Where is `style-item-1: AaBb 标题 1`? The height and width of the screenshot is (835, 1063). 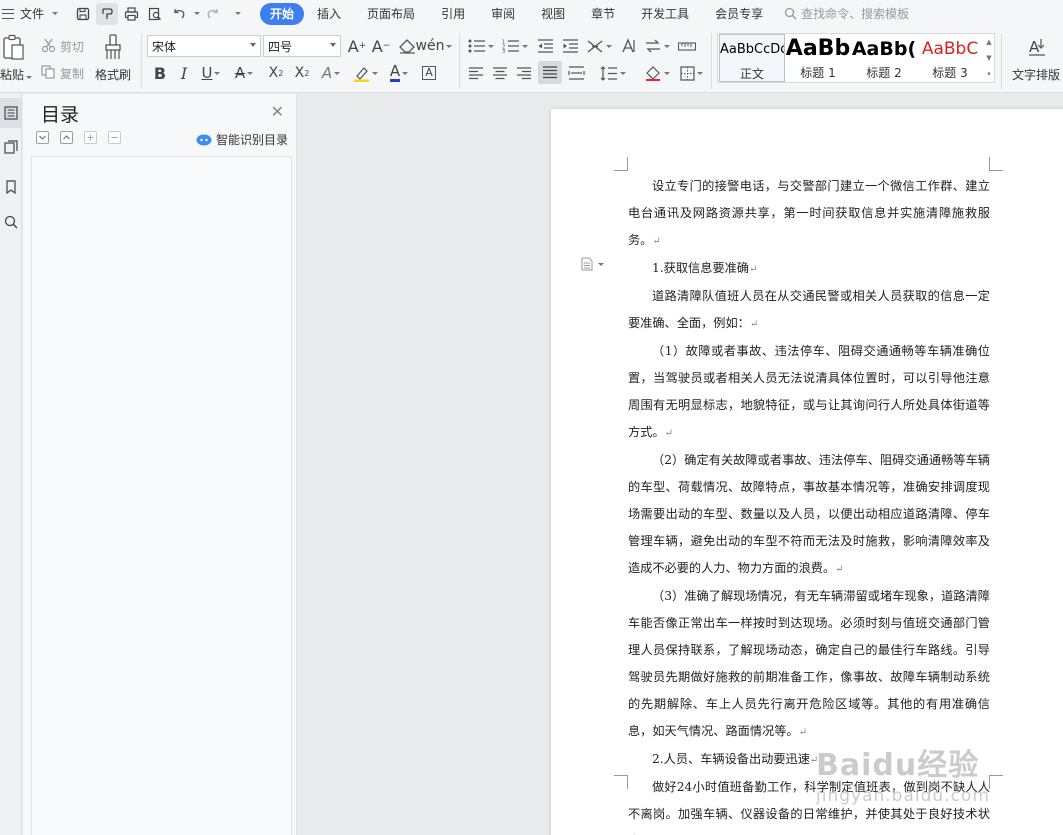
style-item-1: AaBb 标题 1 is located at coordinates (818, 58).